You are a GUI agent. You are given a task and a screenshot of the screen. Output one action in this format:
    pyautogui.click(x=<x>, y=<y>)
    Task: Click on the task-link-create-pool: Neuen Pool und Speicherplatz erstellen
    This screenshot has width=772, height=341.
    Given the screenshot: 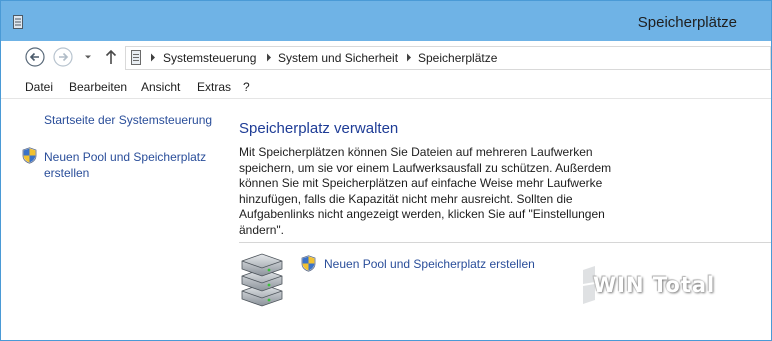 What is the action you would take?
    pyautogui.click(x=429, y=264)
    